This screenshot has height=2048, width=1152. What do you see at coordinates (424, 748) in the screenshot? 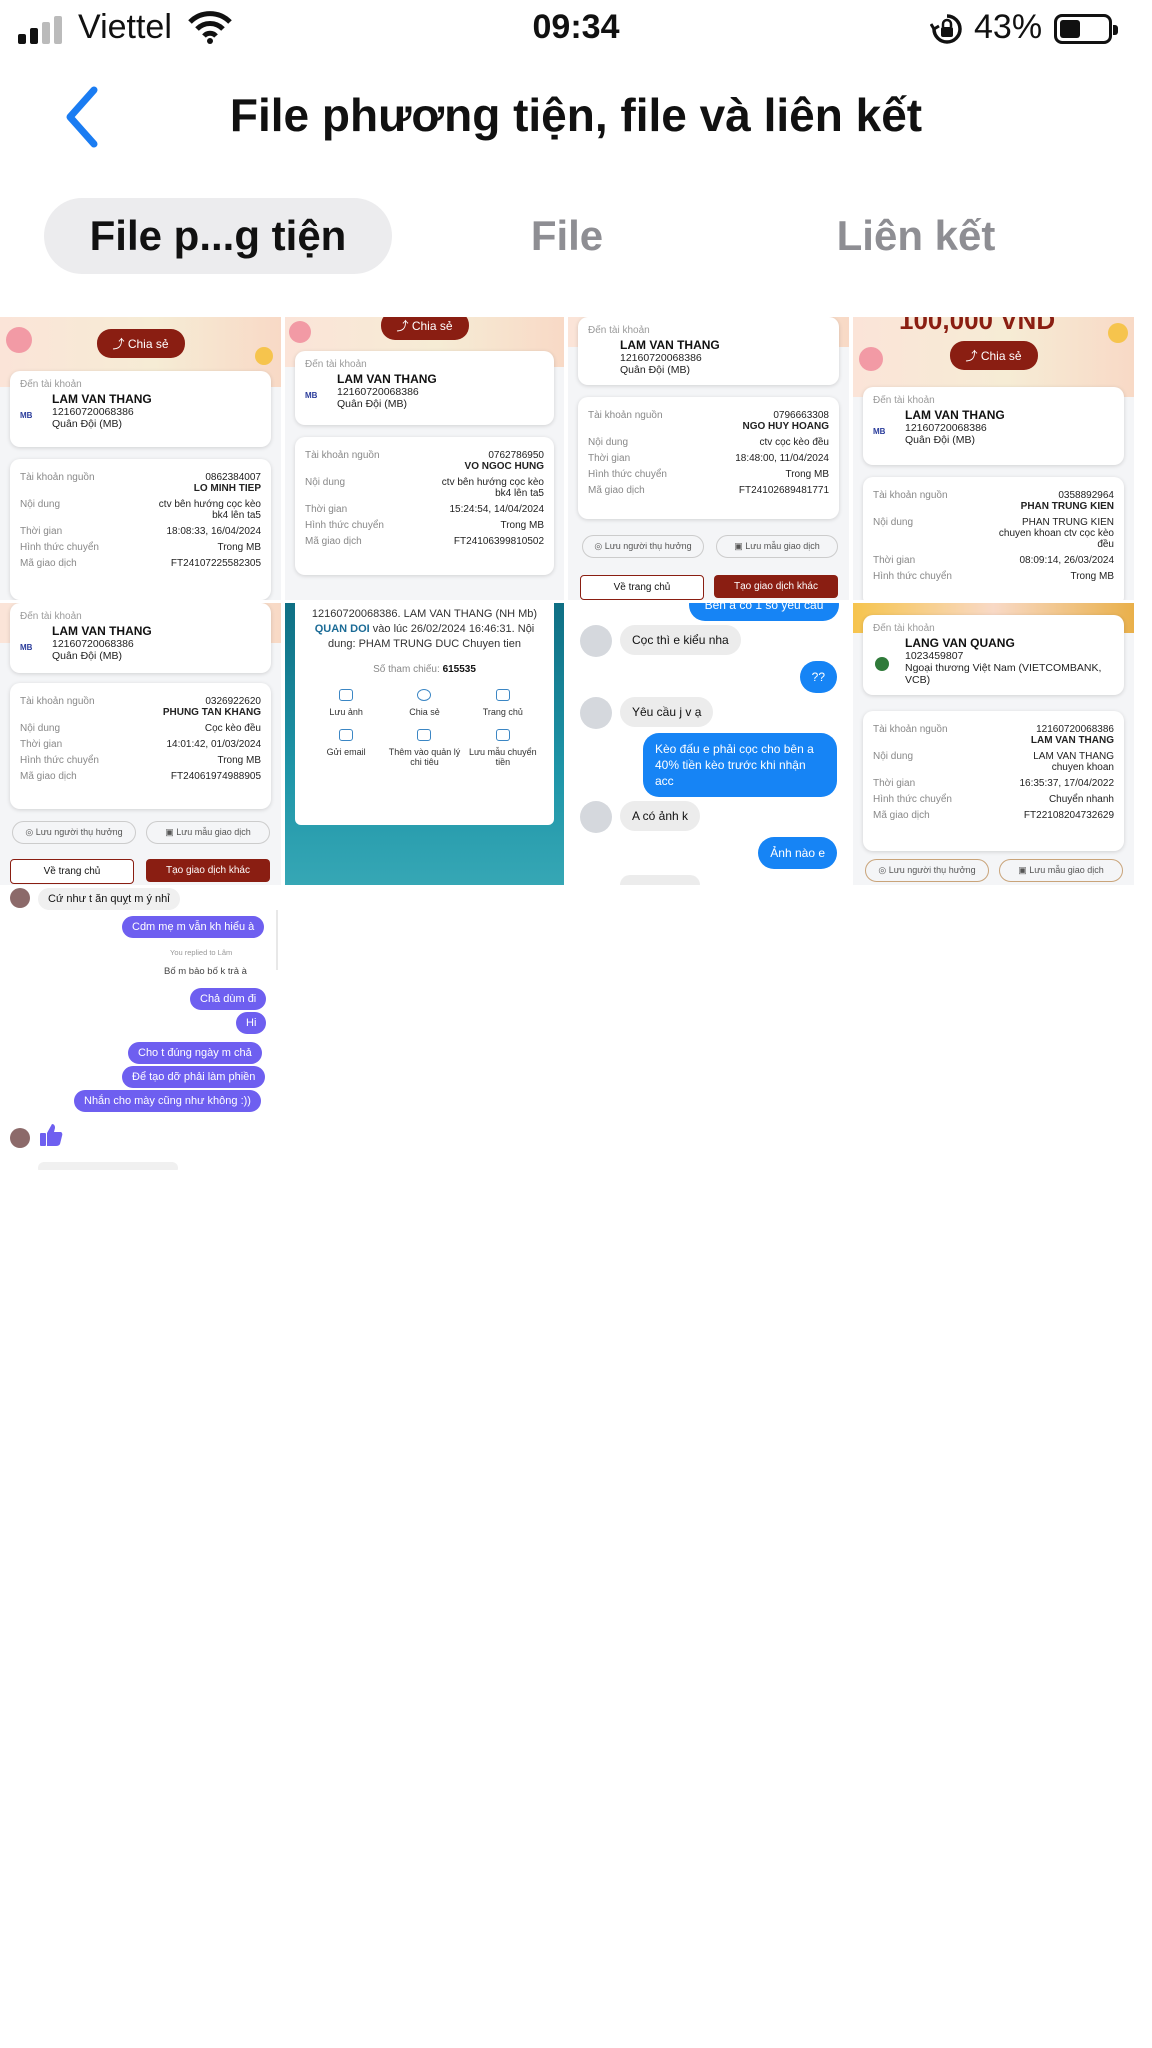
I see `expense-icon: Thêm vào quản lý chi tiêu` at bounding box center [424, 748].